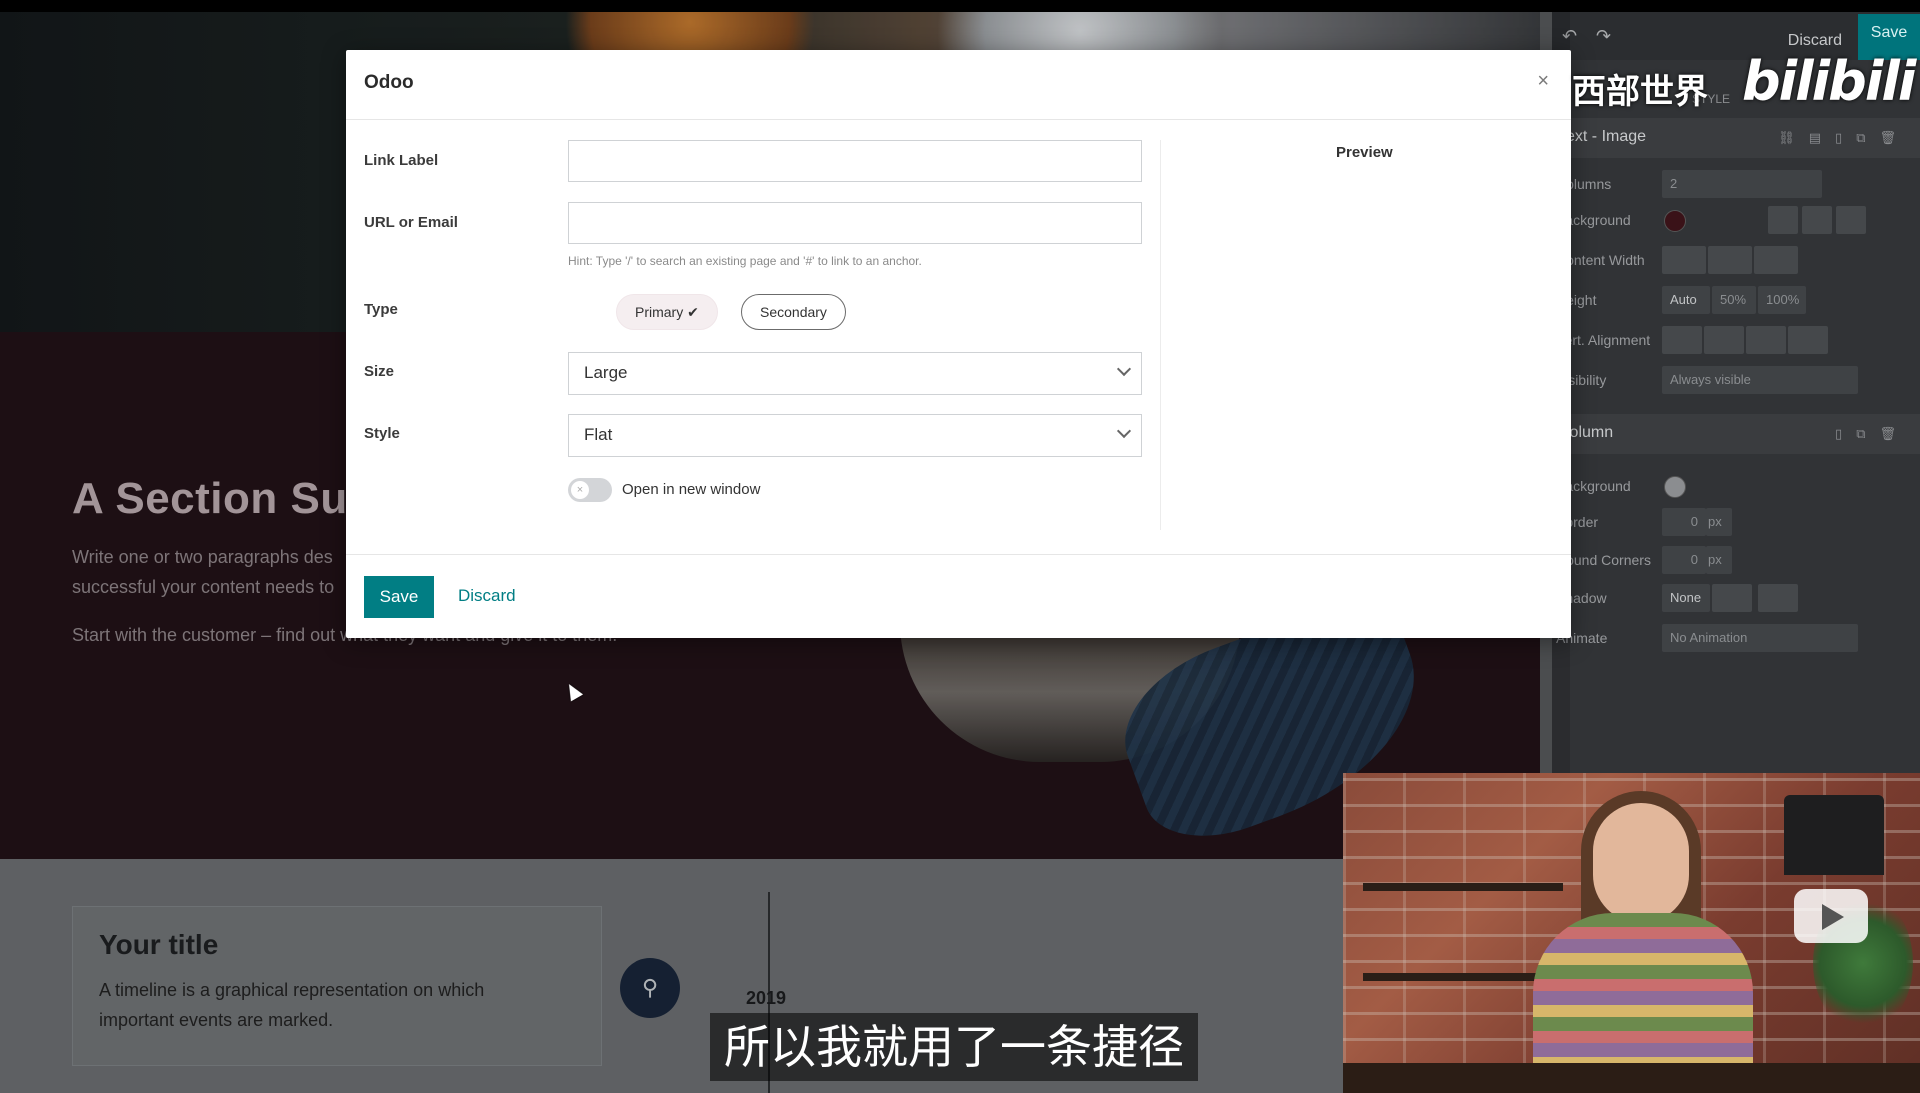 The width and height of the screenshot is (1920, 1093). I want to click on align-top-icon, so click(1682, 340).